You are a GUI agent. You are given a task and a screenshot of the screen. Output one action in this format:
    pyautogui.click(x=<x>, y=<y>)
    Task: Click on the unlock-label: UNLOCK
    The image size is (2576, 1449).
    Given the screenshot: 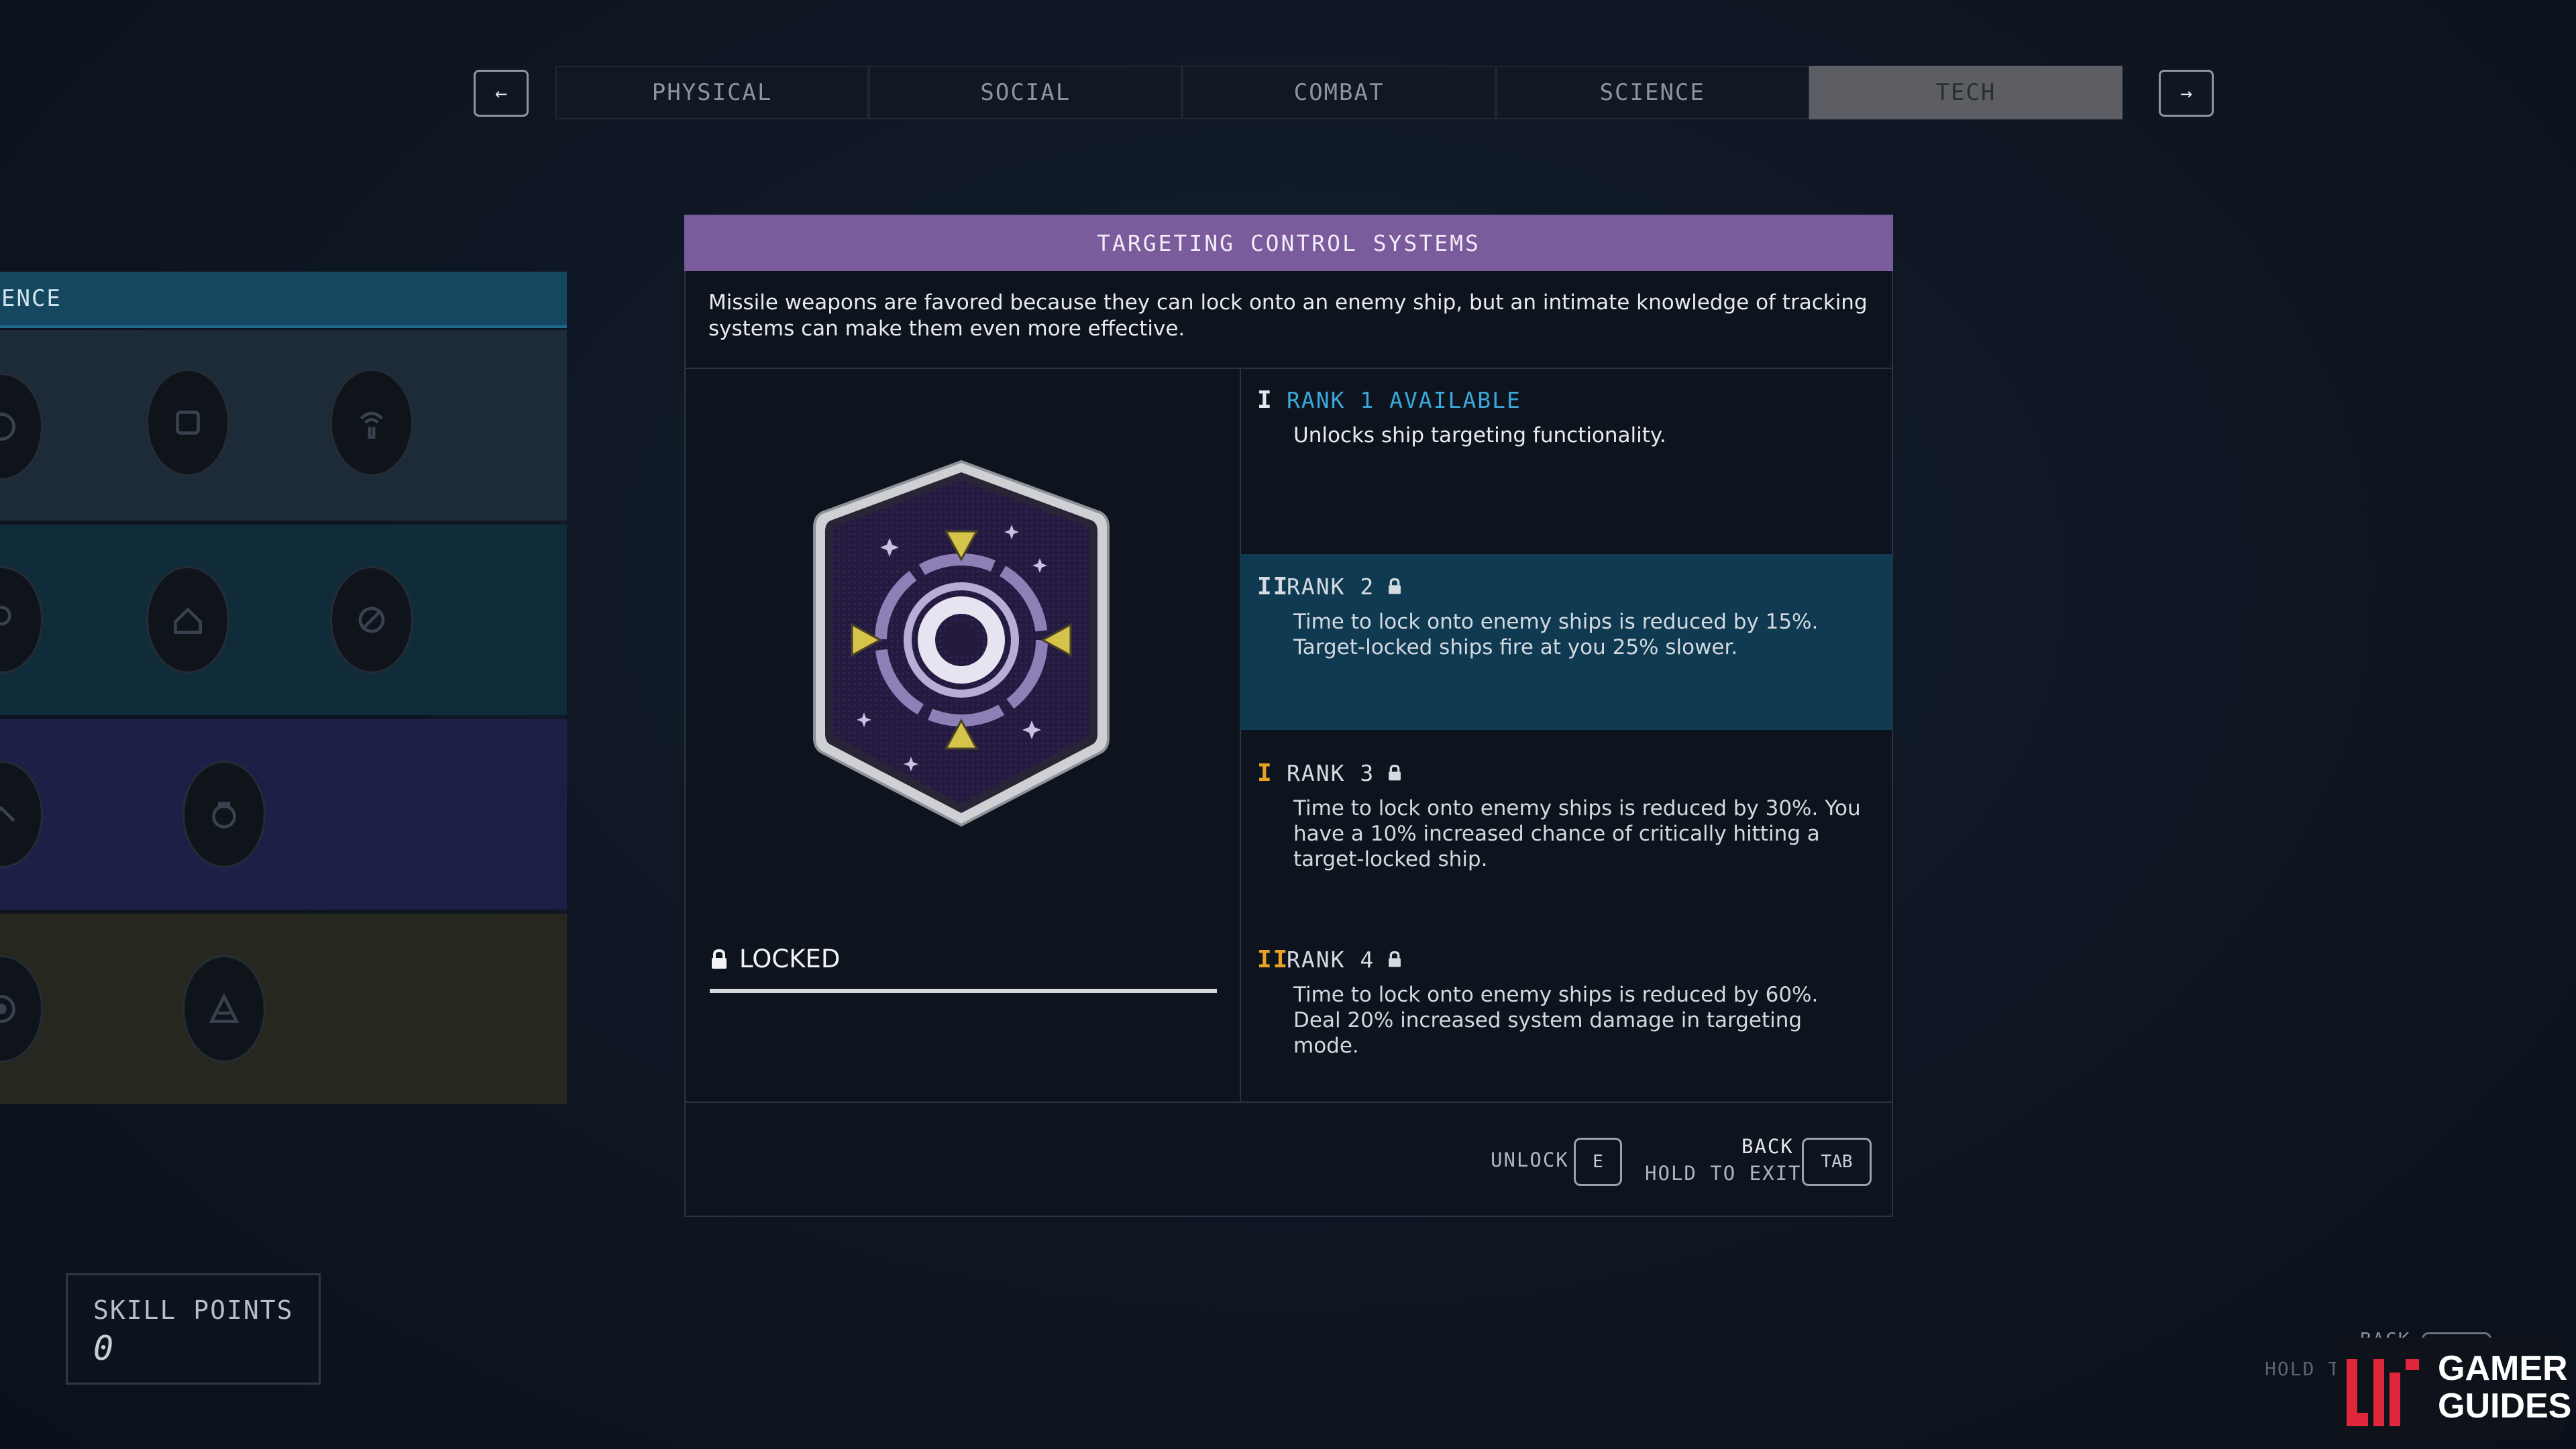 What is the action you would take?
    pyautogui.click(x=1530, y=1159)
    